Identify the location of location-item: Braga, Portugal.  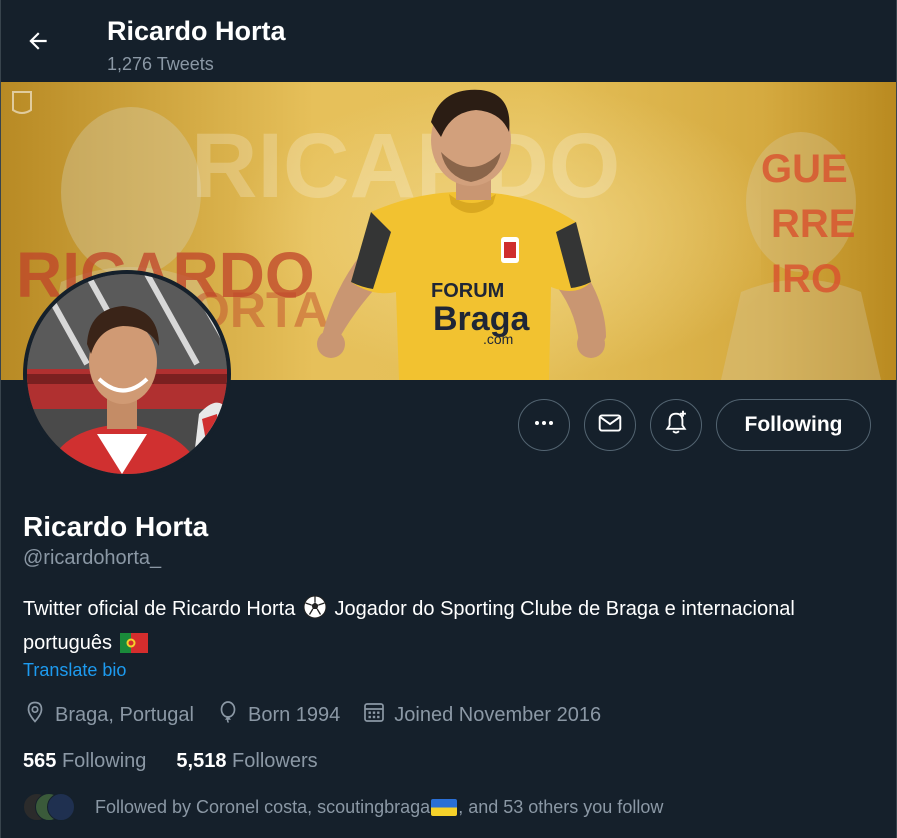
(108, 715).